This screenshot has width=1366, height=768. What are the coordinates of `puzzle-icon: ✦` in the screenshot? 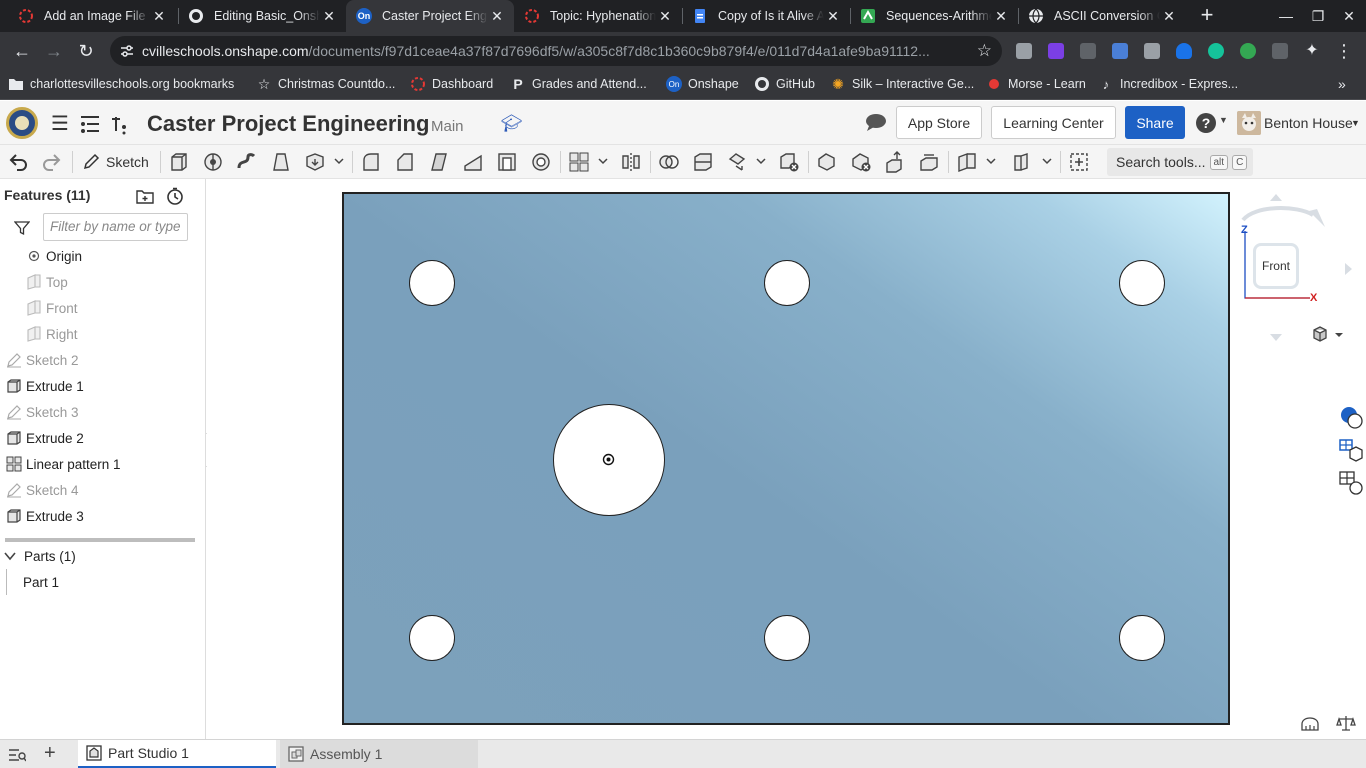 It's located at (1312, 51).